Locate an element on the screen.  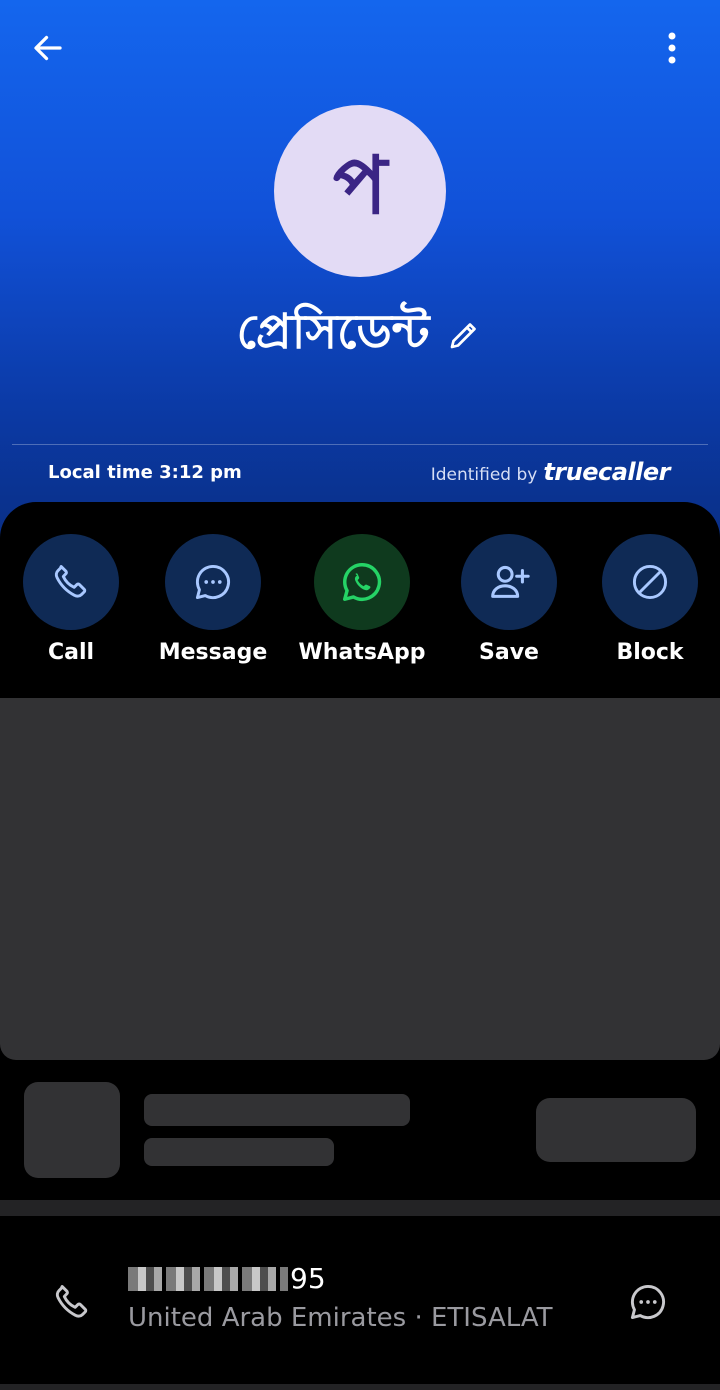
phone-number-suffix: 95 is located at coordinates (308, 1278).